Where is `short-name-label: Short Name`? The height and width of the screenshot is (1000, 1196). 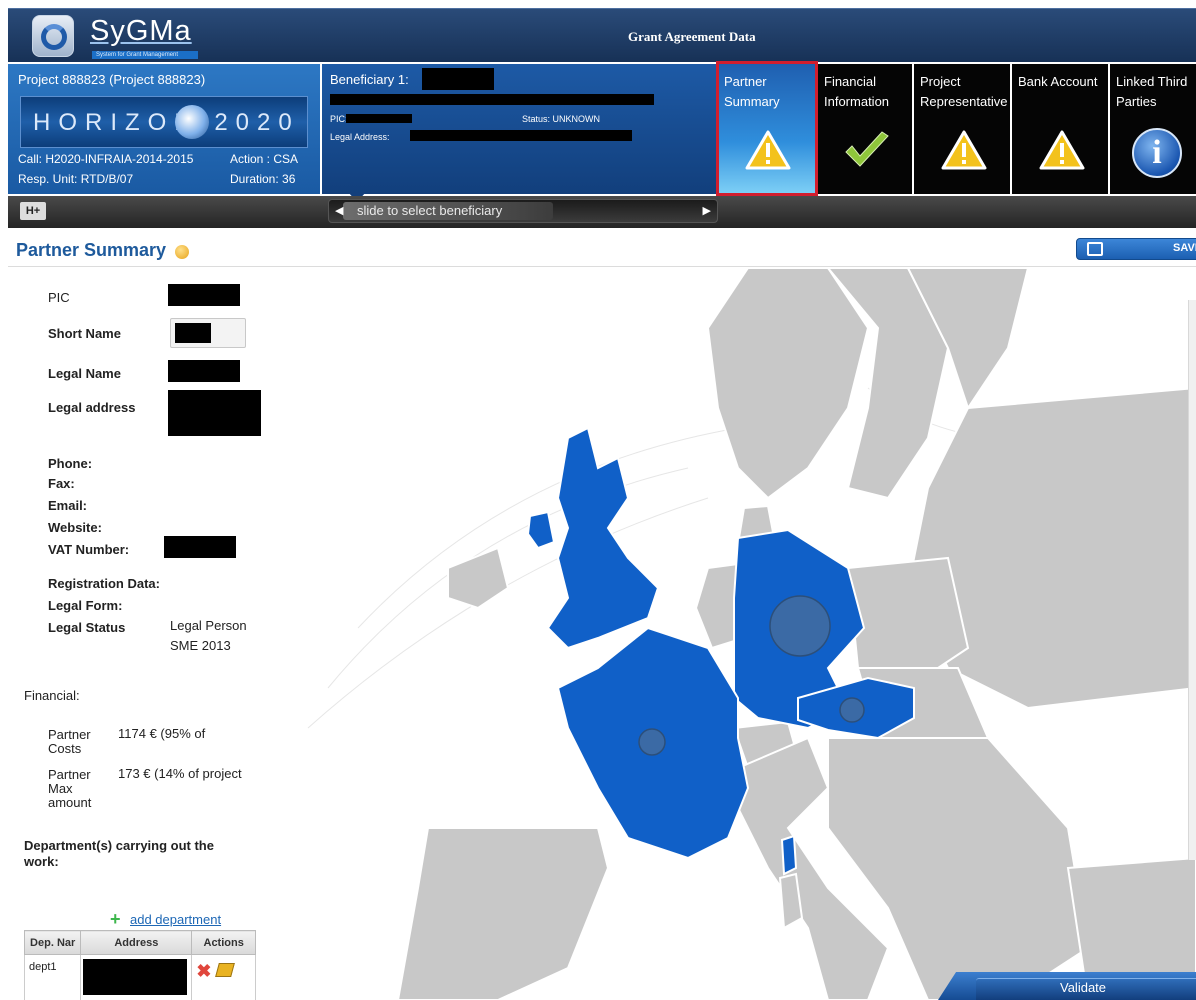
short-name-label: Short Name is located at coordinates (84, 333).